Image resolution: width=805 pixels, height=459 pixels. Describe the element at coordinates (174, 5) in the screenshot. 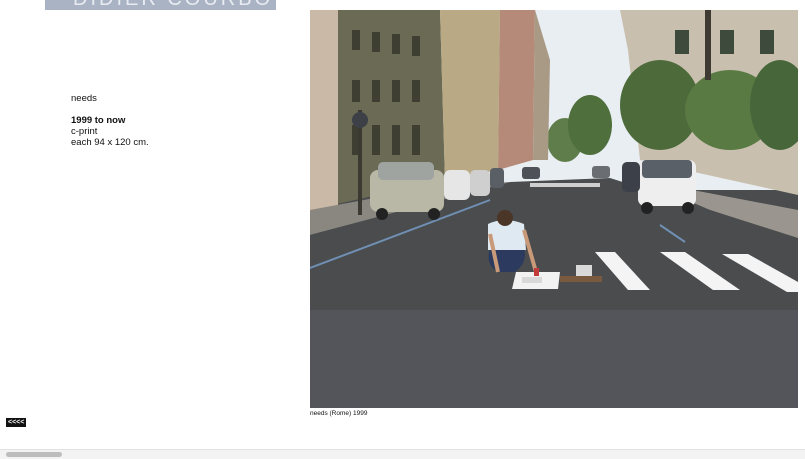

I see `site-title: DIDIER COURBOT` at that location.